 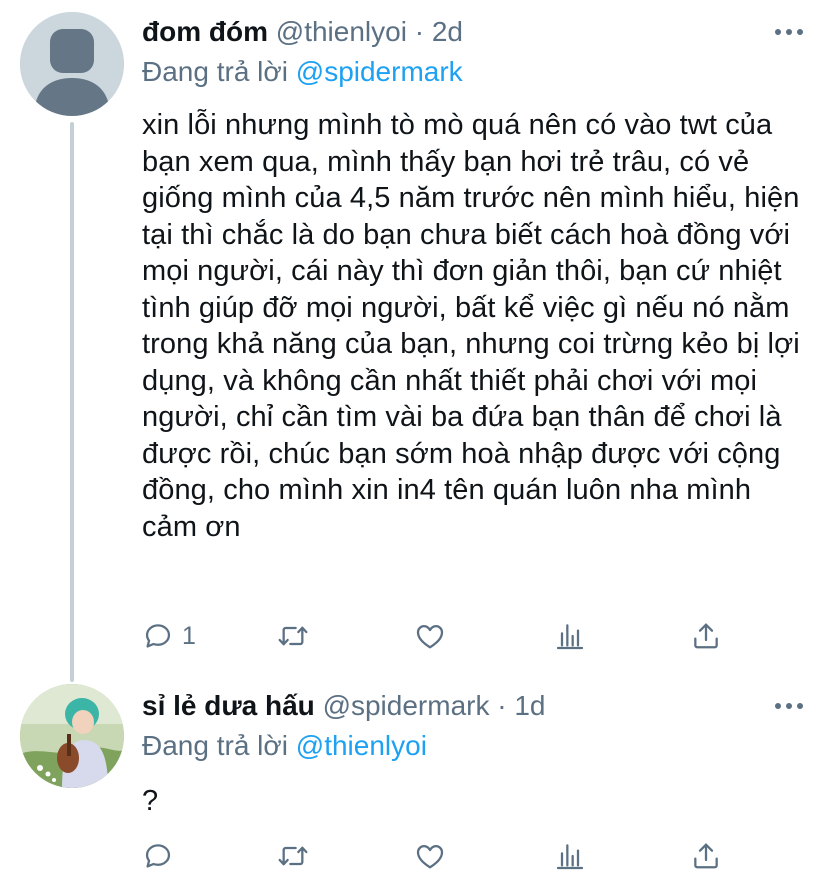 I want to click on tweet-header: sỉ lẻ dưa hấu @spidermark · 1d, so click(x=475, y=706).